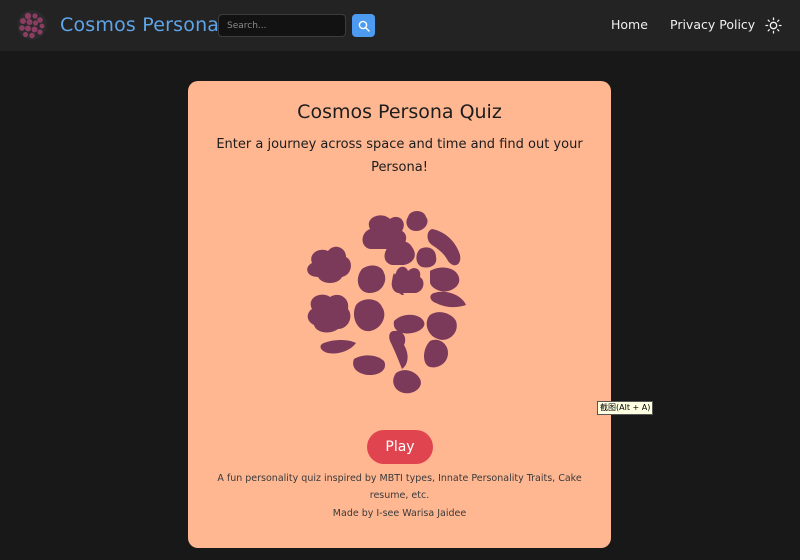 The image size is (800, 560). What do you see at coordinates (629, 24) in the screenshot?
I see `nav-home-link: Home` at bounding box center [629, 24].